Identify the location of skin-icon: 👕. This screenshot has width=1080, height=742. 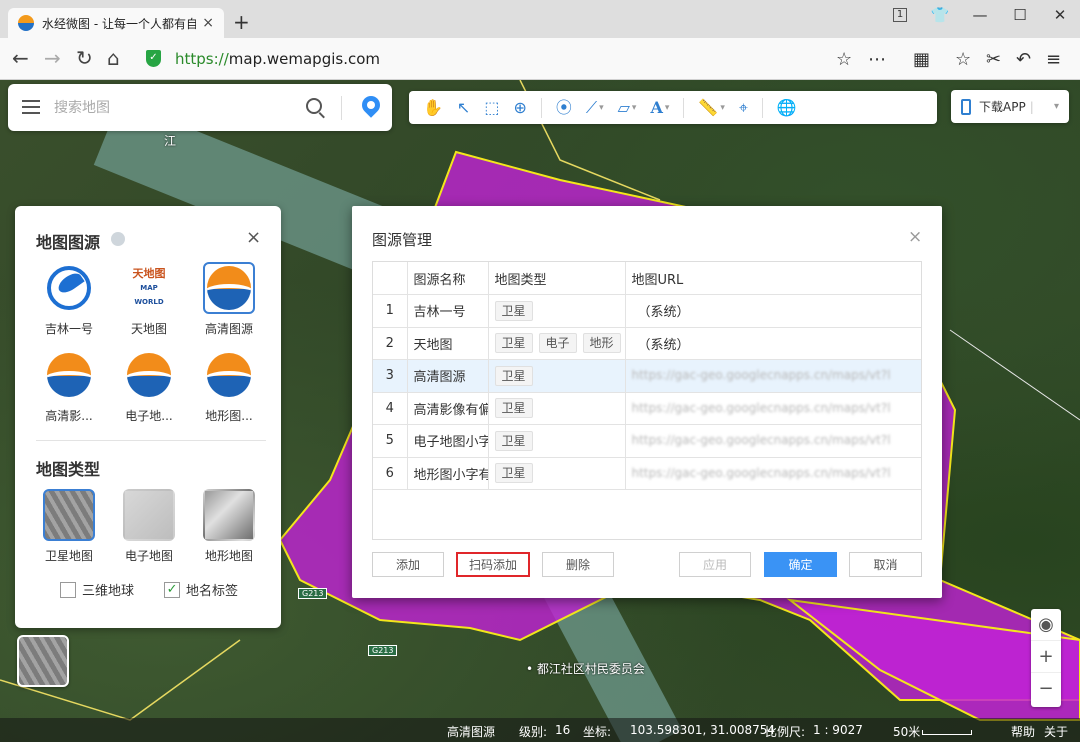
(940, 15).